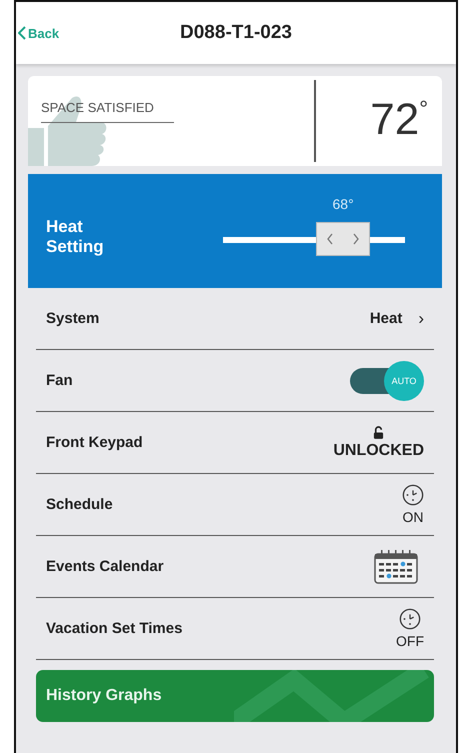 This screenshot has height=753, width=463. What do you see at coordinates (410, 641) in the screenshot?
I see `row-value: OFF` at bounding box center [410, 641].